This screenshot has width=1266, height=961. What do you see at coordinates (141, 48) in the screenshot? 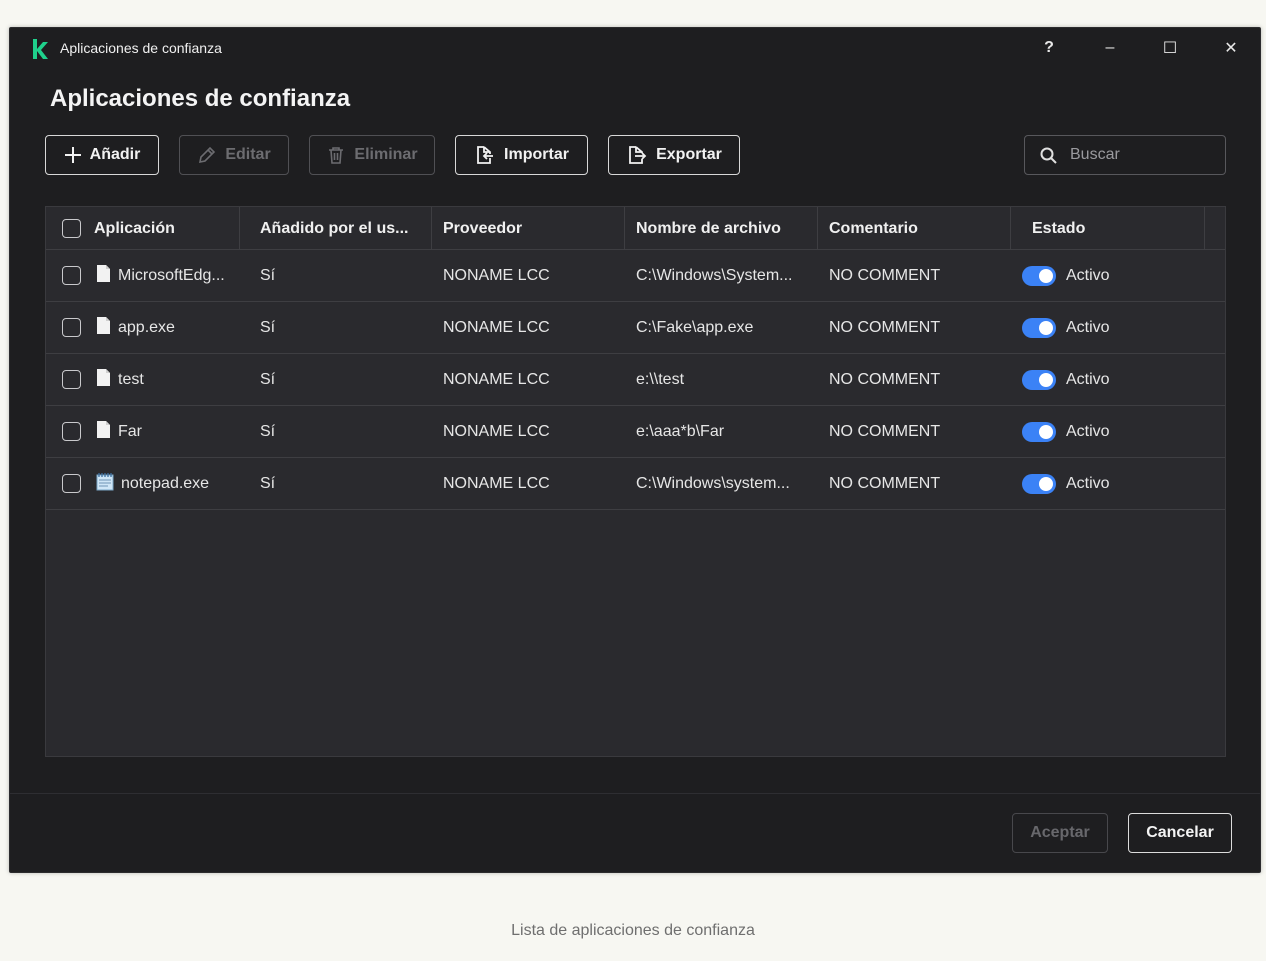
I see `window-title: Aplicaciones de confianza` at bounding box center [141, 48].